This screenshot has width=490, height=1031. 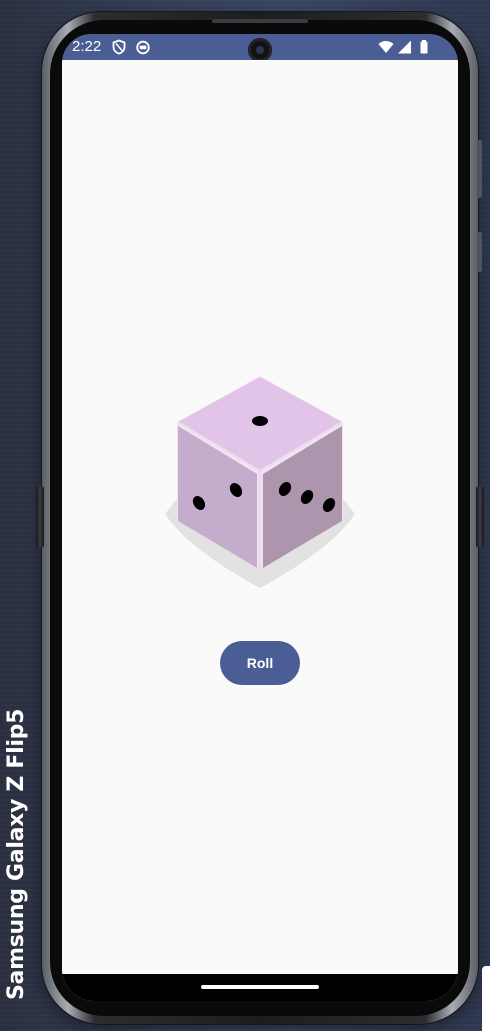 I want to click on hinge-left, so click(x=40, y=517).